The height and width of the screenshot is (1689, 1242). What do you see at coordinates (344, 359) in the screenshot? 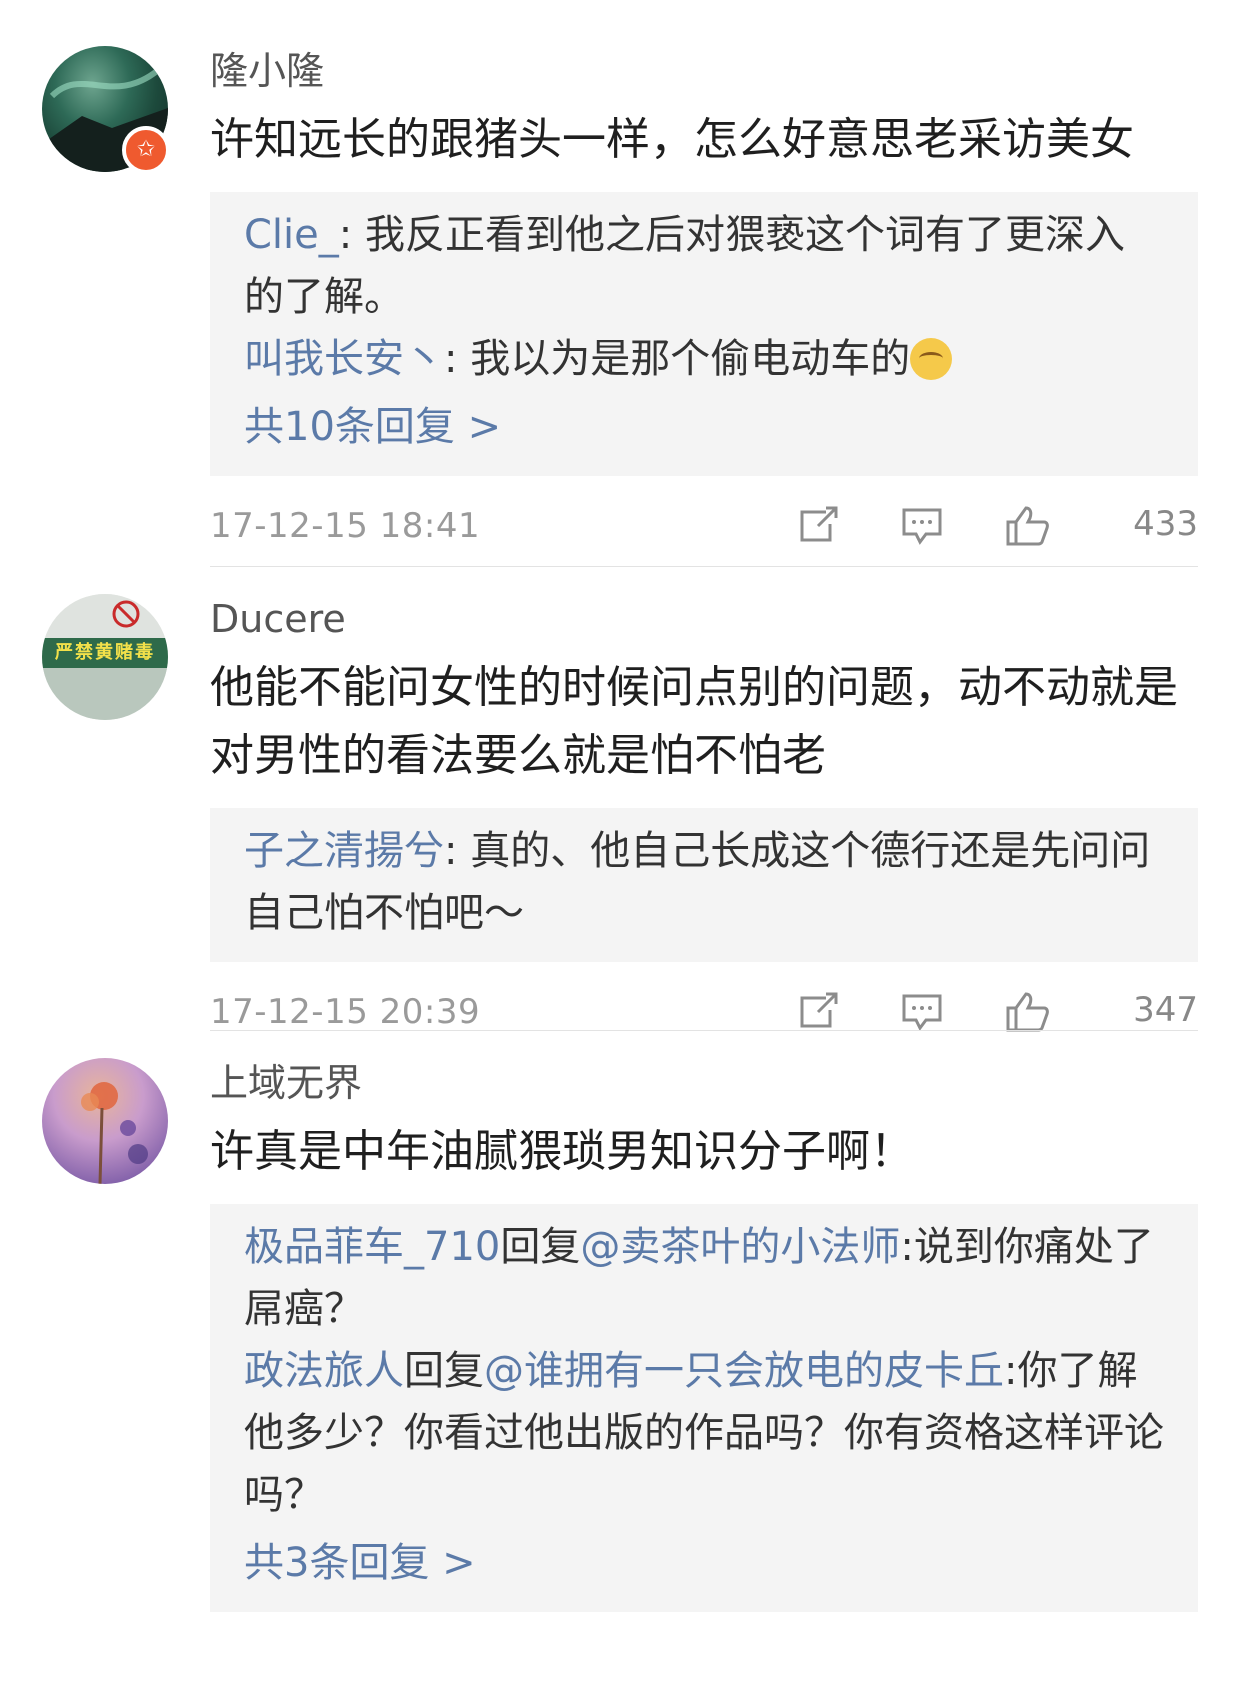
I see `reply-username: 叫我长安丶` at bounding box center [344, 359].